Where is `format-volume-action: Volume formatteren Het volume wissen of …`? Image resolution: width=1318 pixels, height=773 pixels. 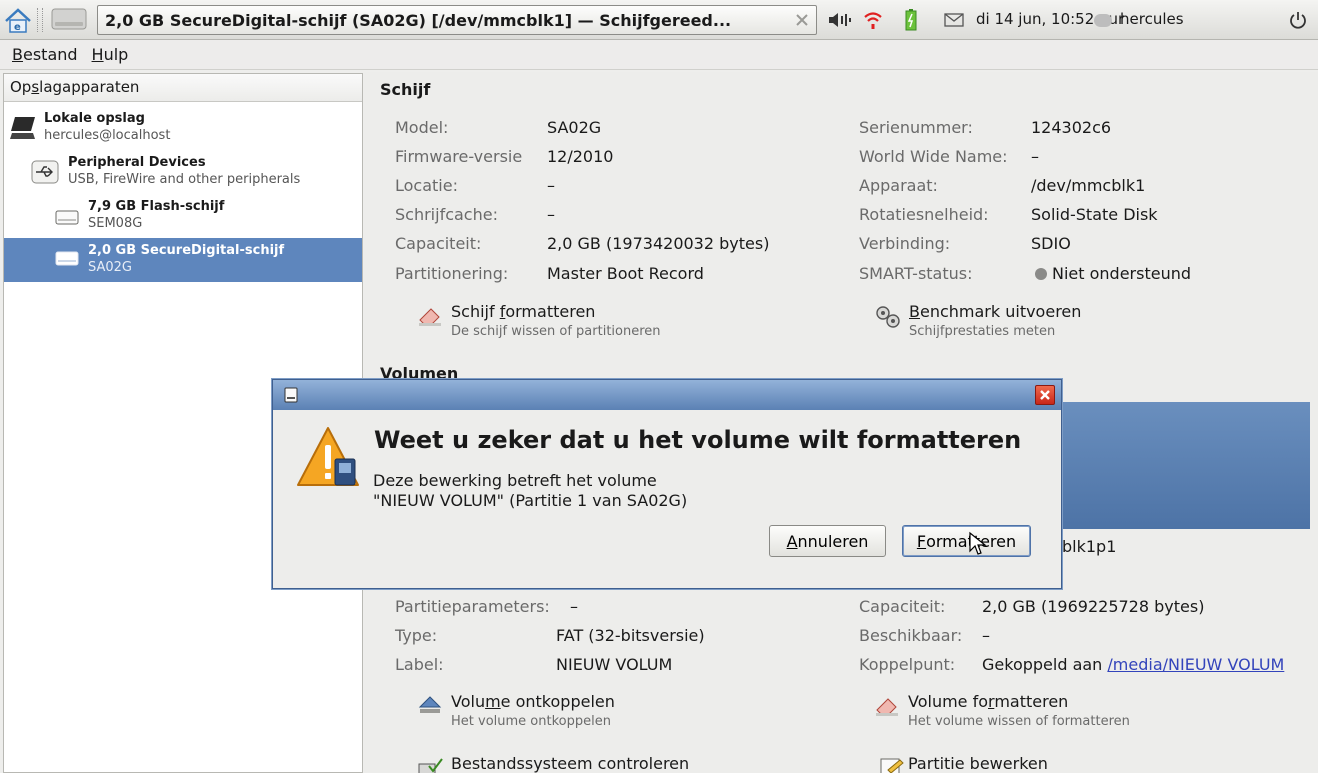
format-volume-action: Volume formatteren Het volume wissen of … is located at coordinates (1034, 712).